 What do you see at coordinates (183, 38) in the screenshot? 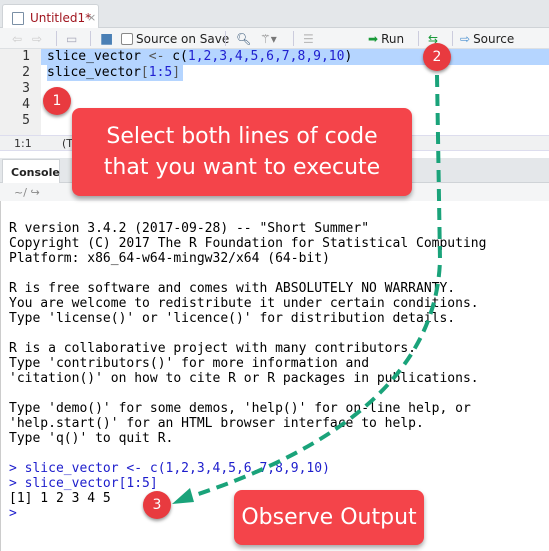
I see `source-on-save-label: Source on Save` at bounding box center [183, 38].